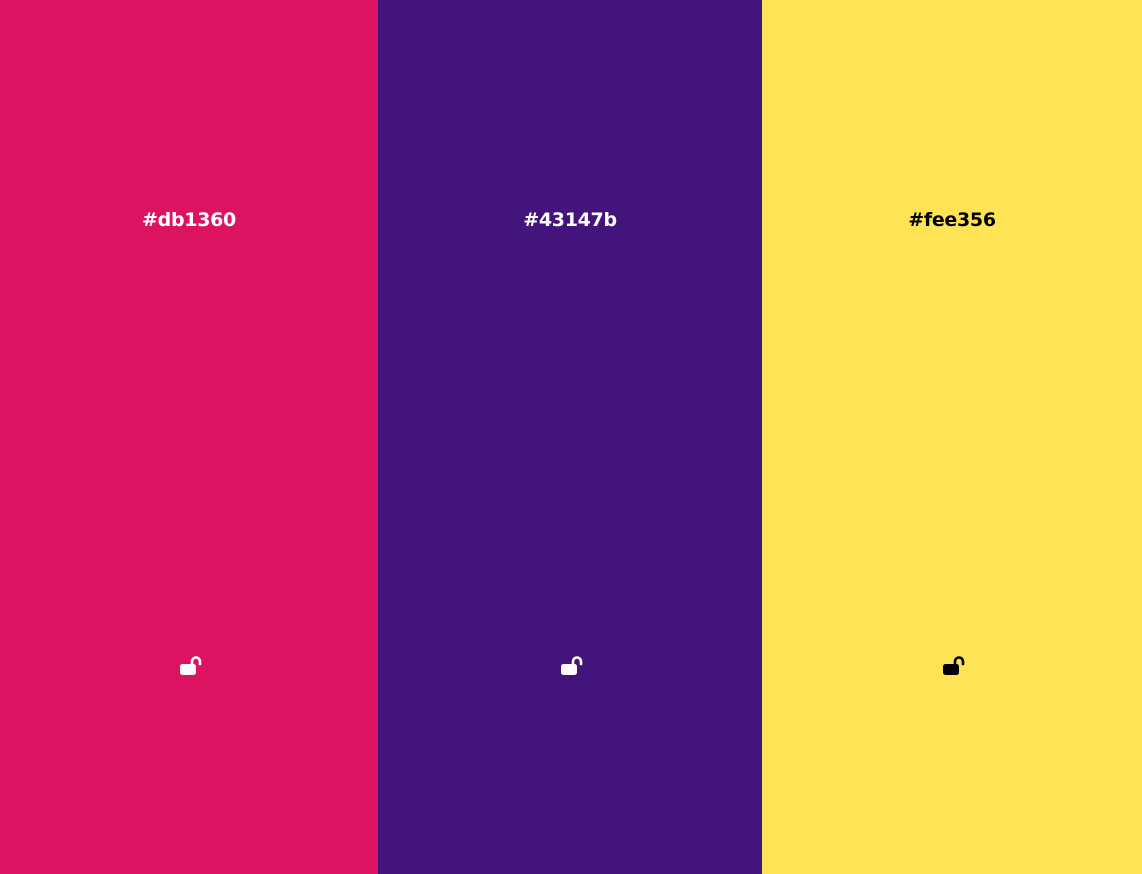 The width and height of the screenshot is (1142, 874). What do you see at coordinates (189, 220) in the screenshot?
I see `hex-code-label: #db1360` at bounding box center [189, 220].